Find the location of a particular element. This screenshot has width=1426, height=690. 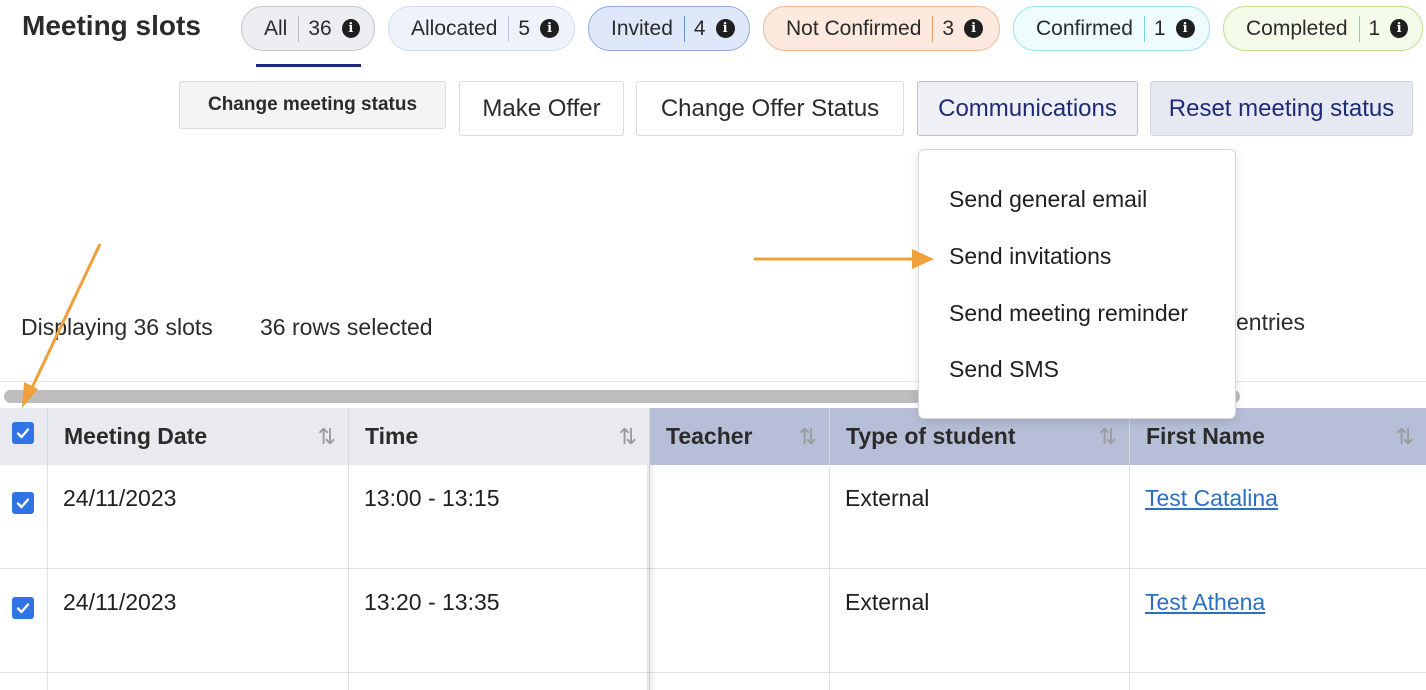

arrow-to-select-all is located at coordinates (62, 325).